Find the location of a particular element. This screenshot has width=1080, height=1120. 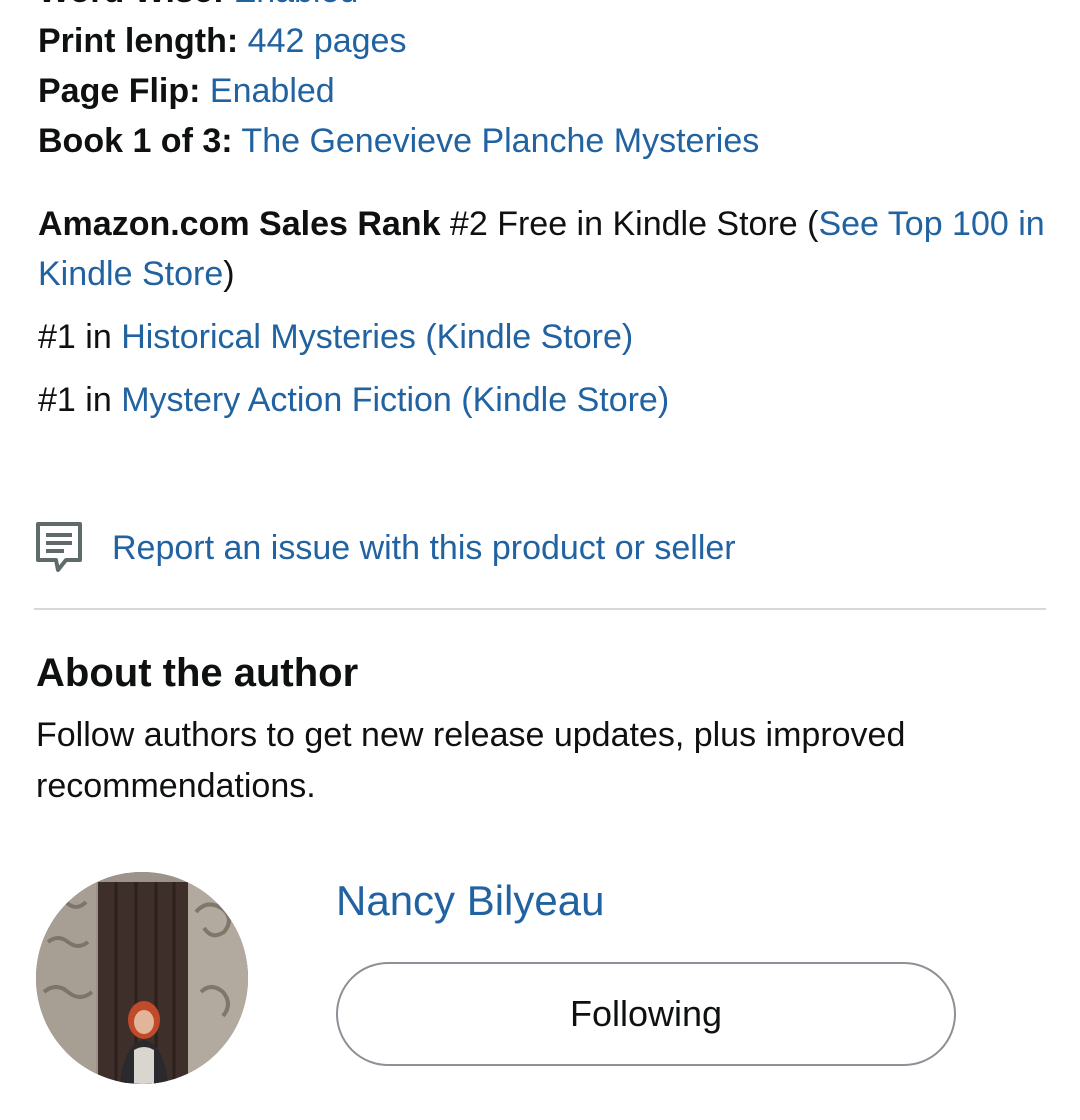

detail-label: Print length: is located at coordinates (138, 41).